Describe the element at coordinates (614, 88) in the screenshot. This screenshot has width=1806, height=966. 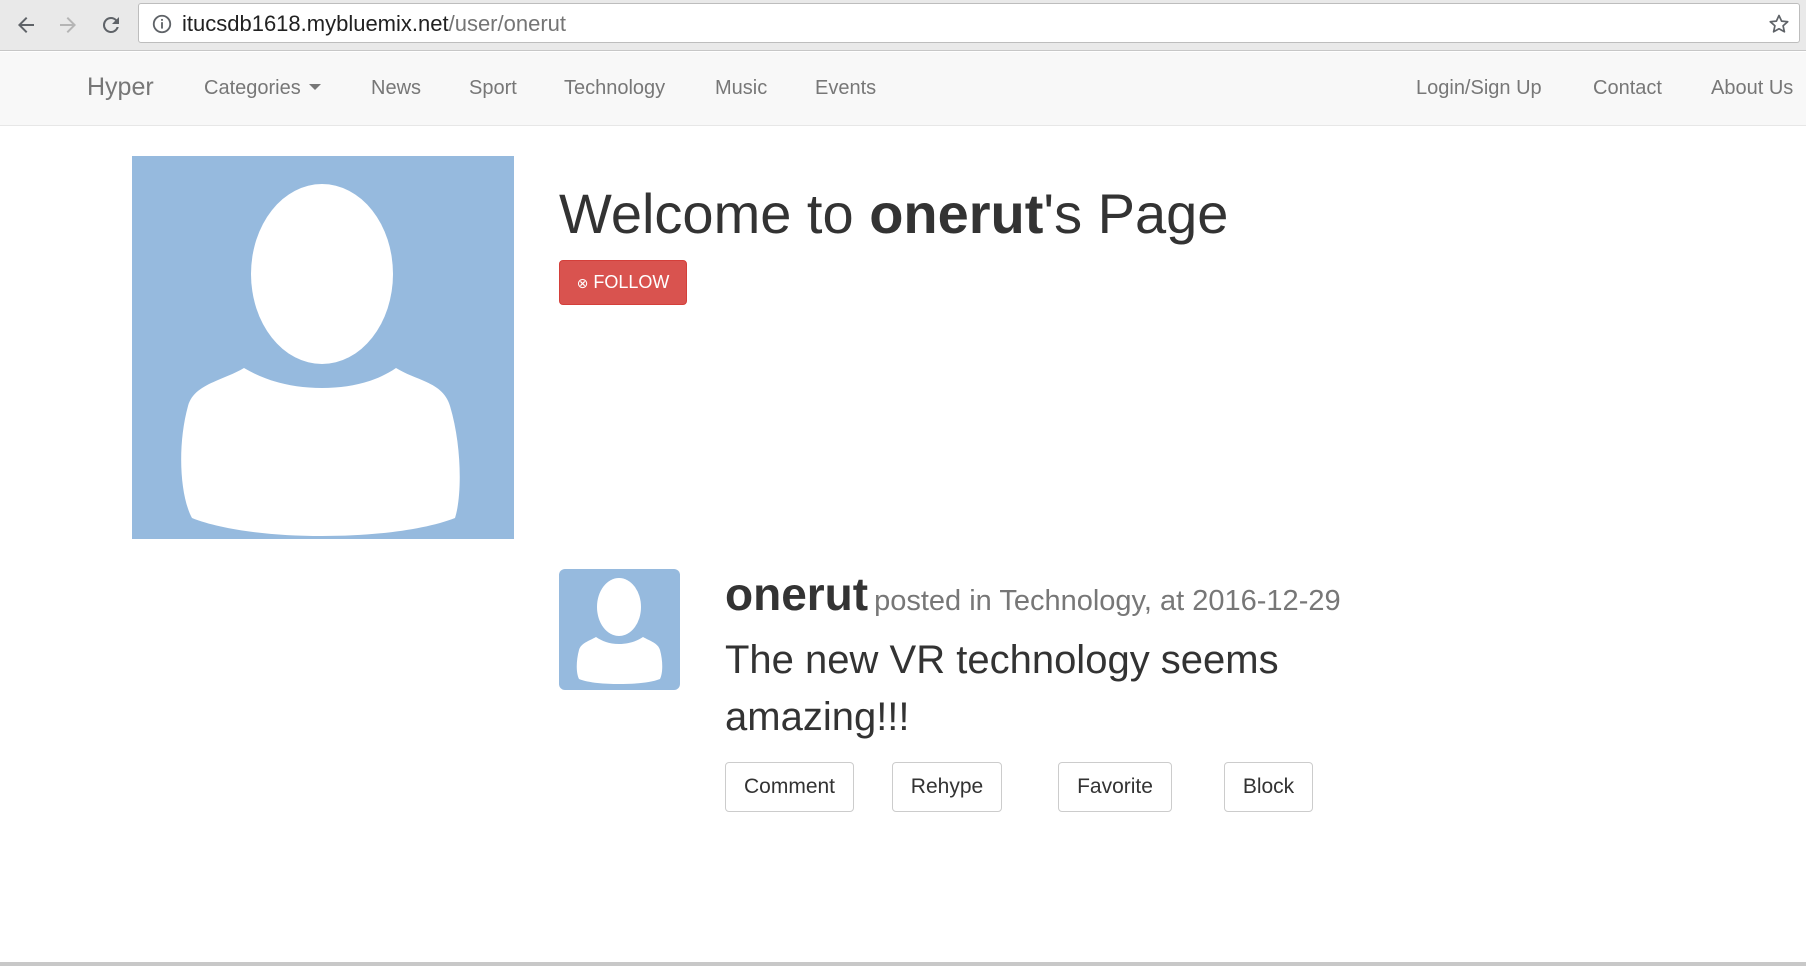
I see `nav-item-technology: Technology` at that location.